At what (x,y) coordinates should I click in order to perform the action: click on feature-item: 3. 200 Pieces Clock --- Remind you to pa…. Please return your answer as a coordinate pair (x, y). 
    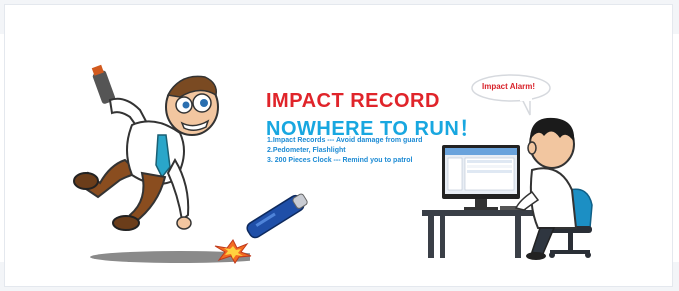
    Looking at the image, I should click on (340, 160).